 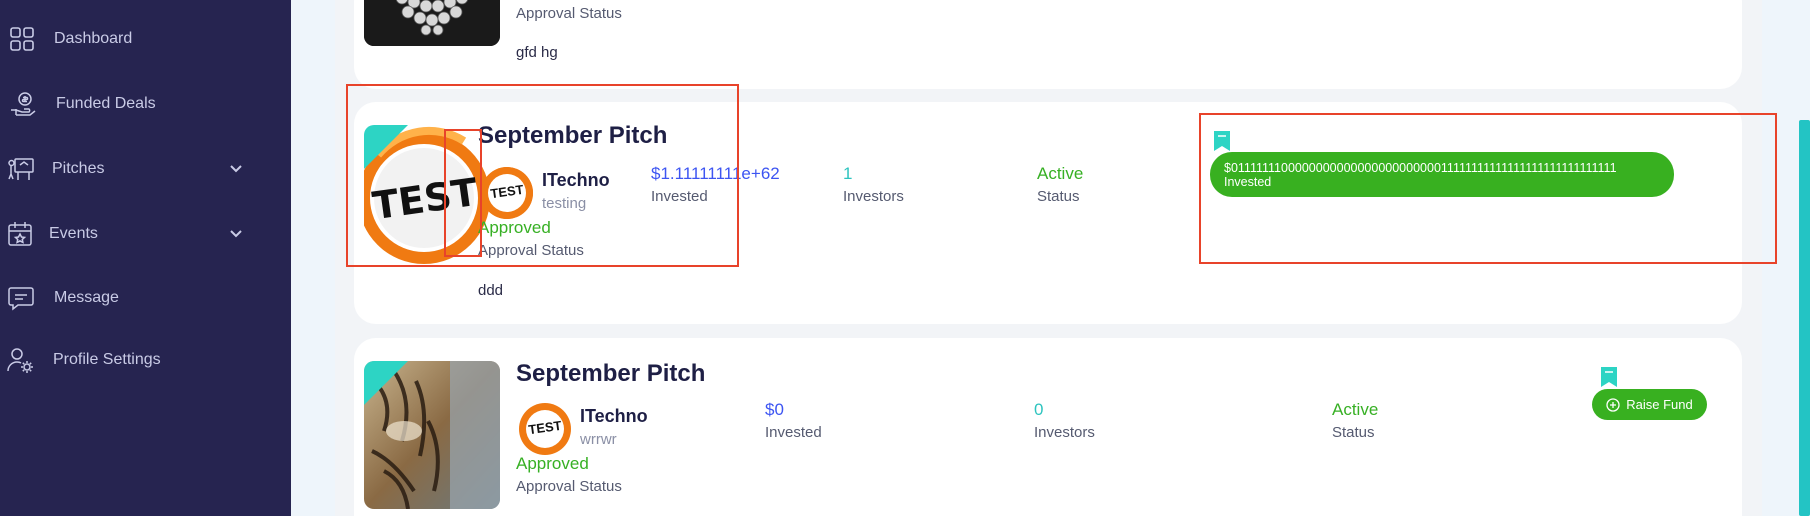 I want to click on bookmark-icon, so click(x=1609, y=377).